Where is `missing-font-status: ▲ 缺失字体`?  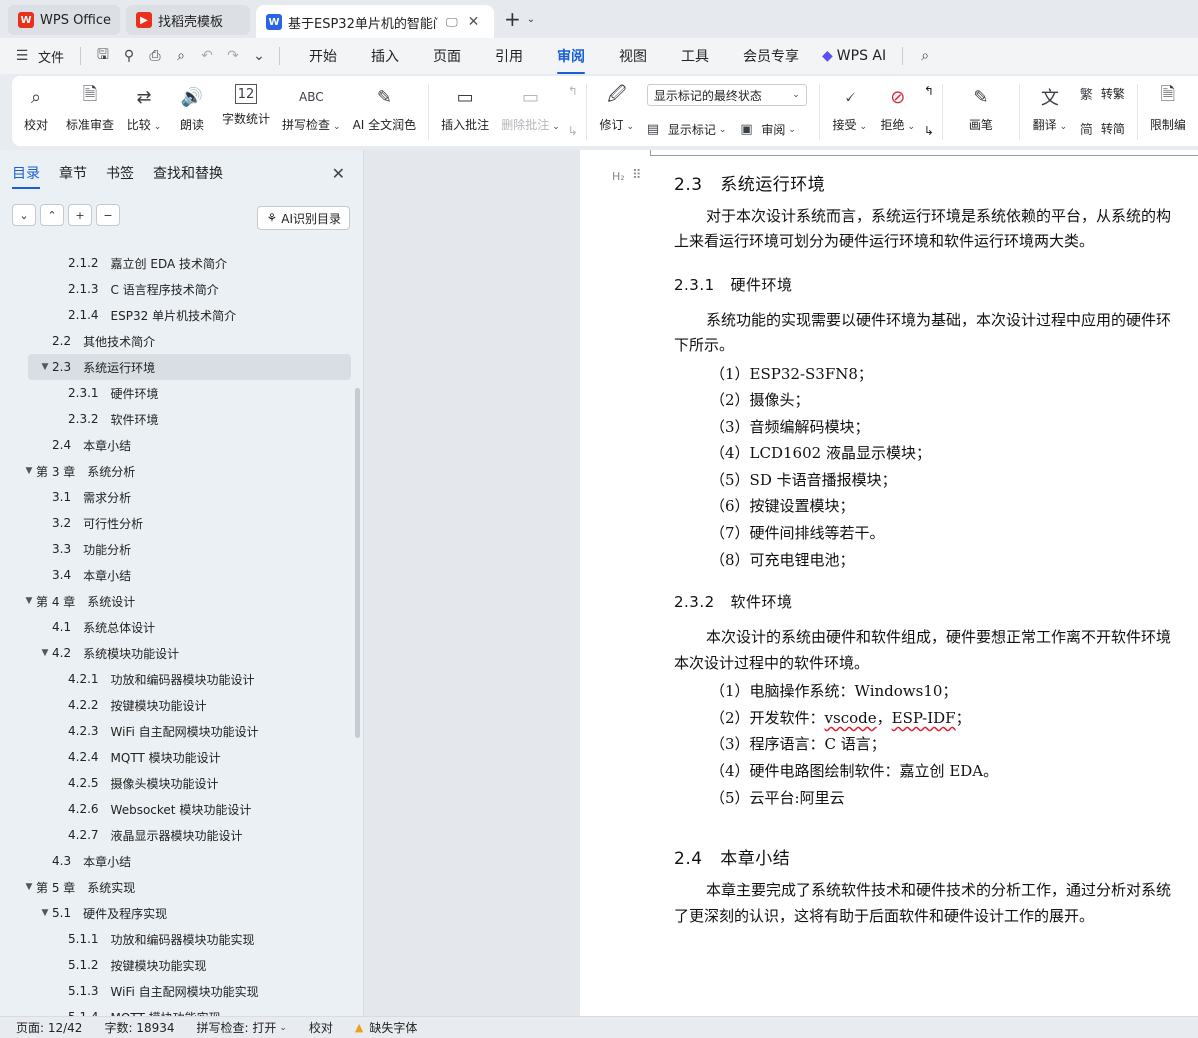
missing-font-status: ▲ 缺失字体 is located at coordinates (386, 1027).